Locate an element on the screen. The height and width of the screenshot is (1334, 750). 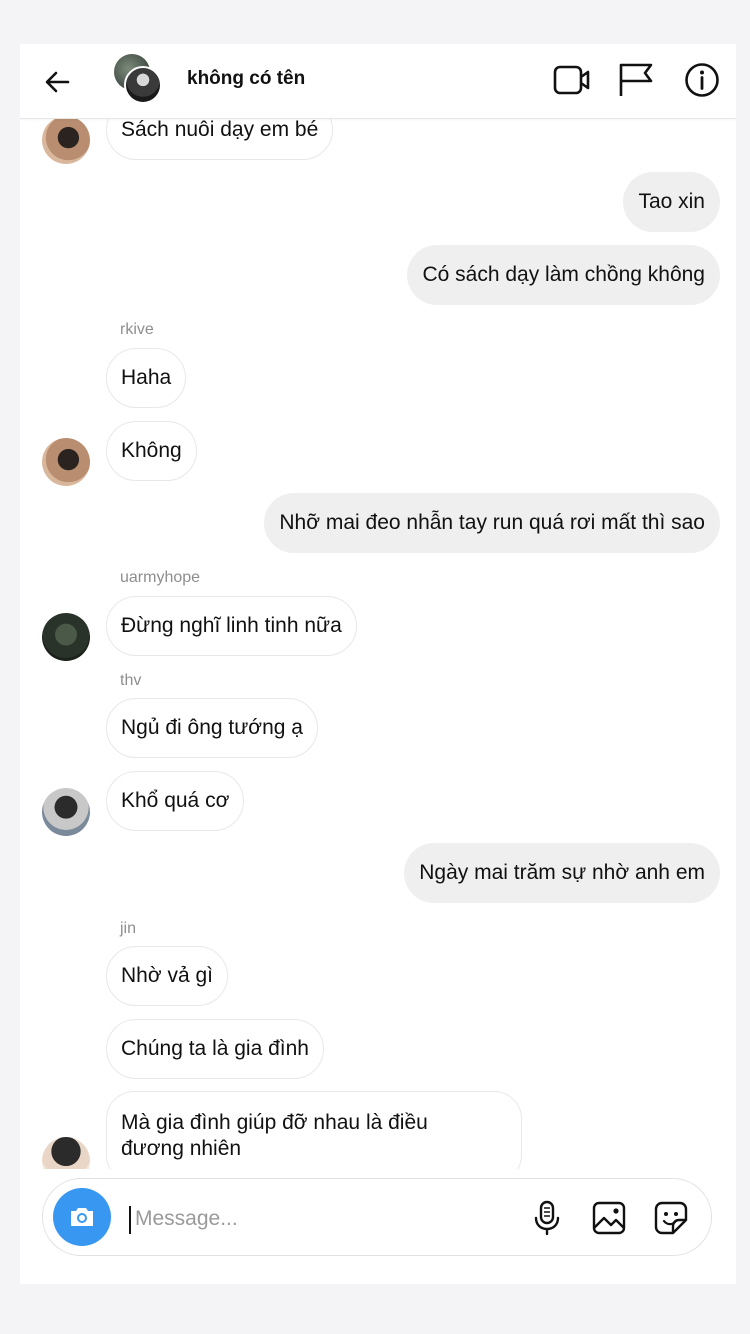
back-arrow-icon is located at coordinates (57, 82).